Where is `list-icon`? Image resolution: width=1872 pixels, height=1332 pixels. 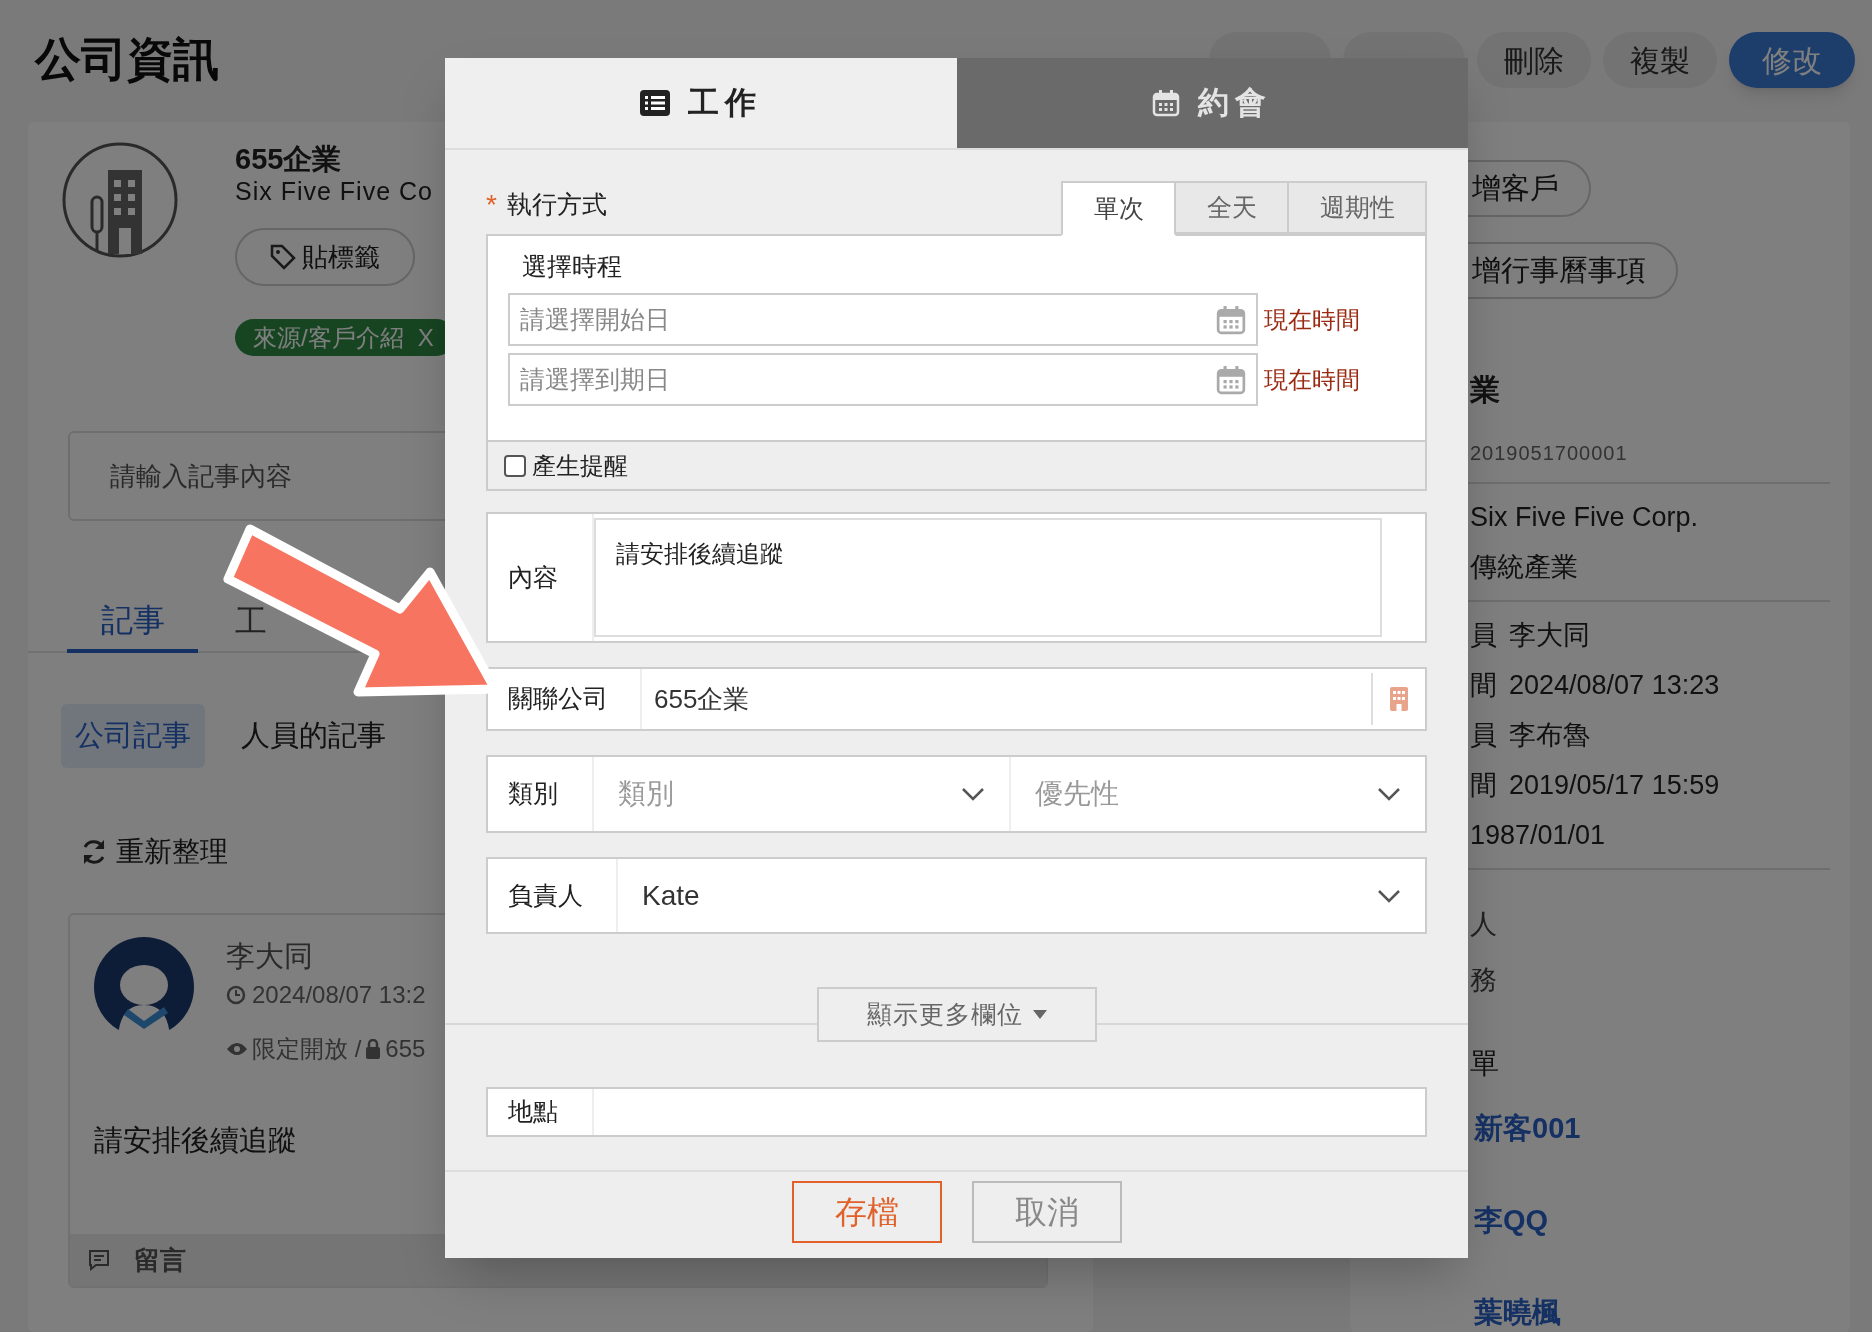 list-icon is located at coordinates (654, 103).